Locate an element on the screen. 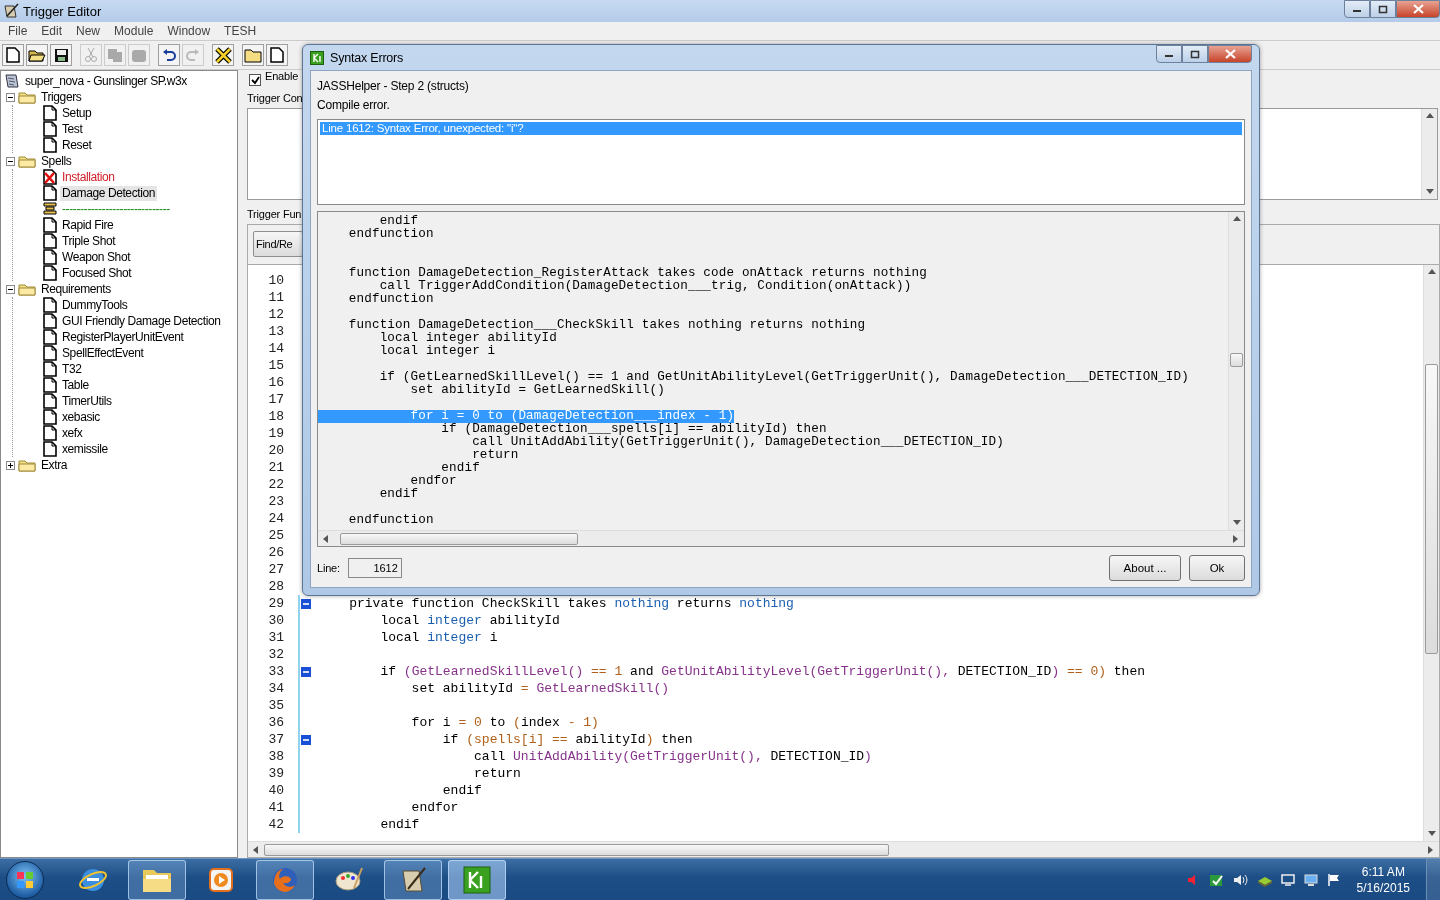  line-number: 13 is located at coordinates (276, 331).